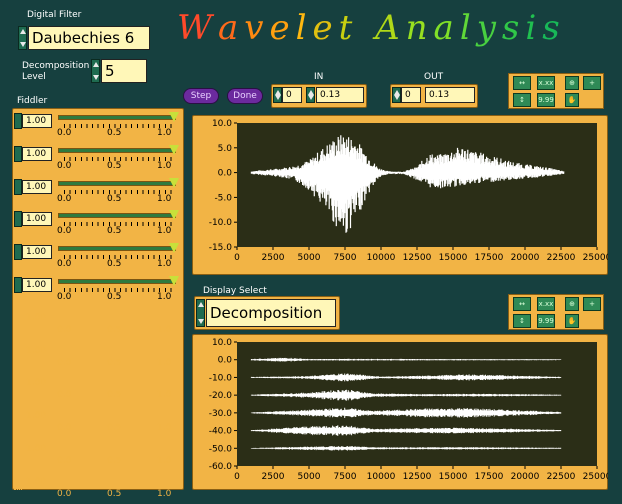 Image resolution: width=622 pixels, height=504 pixels. What do you see at coordinates (556, 91) in the screenshot?
I see `graph-palette-top: ↔ x.xx ⊕ + ↕ 9.99 ✋` at bounding box center [556, 91].